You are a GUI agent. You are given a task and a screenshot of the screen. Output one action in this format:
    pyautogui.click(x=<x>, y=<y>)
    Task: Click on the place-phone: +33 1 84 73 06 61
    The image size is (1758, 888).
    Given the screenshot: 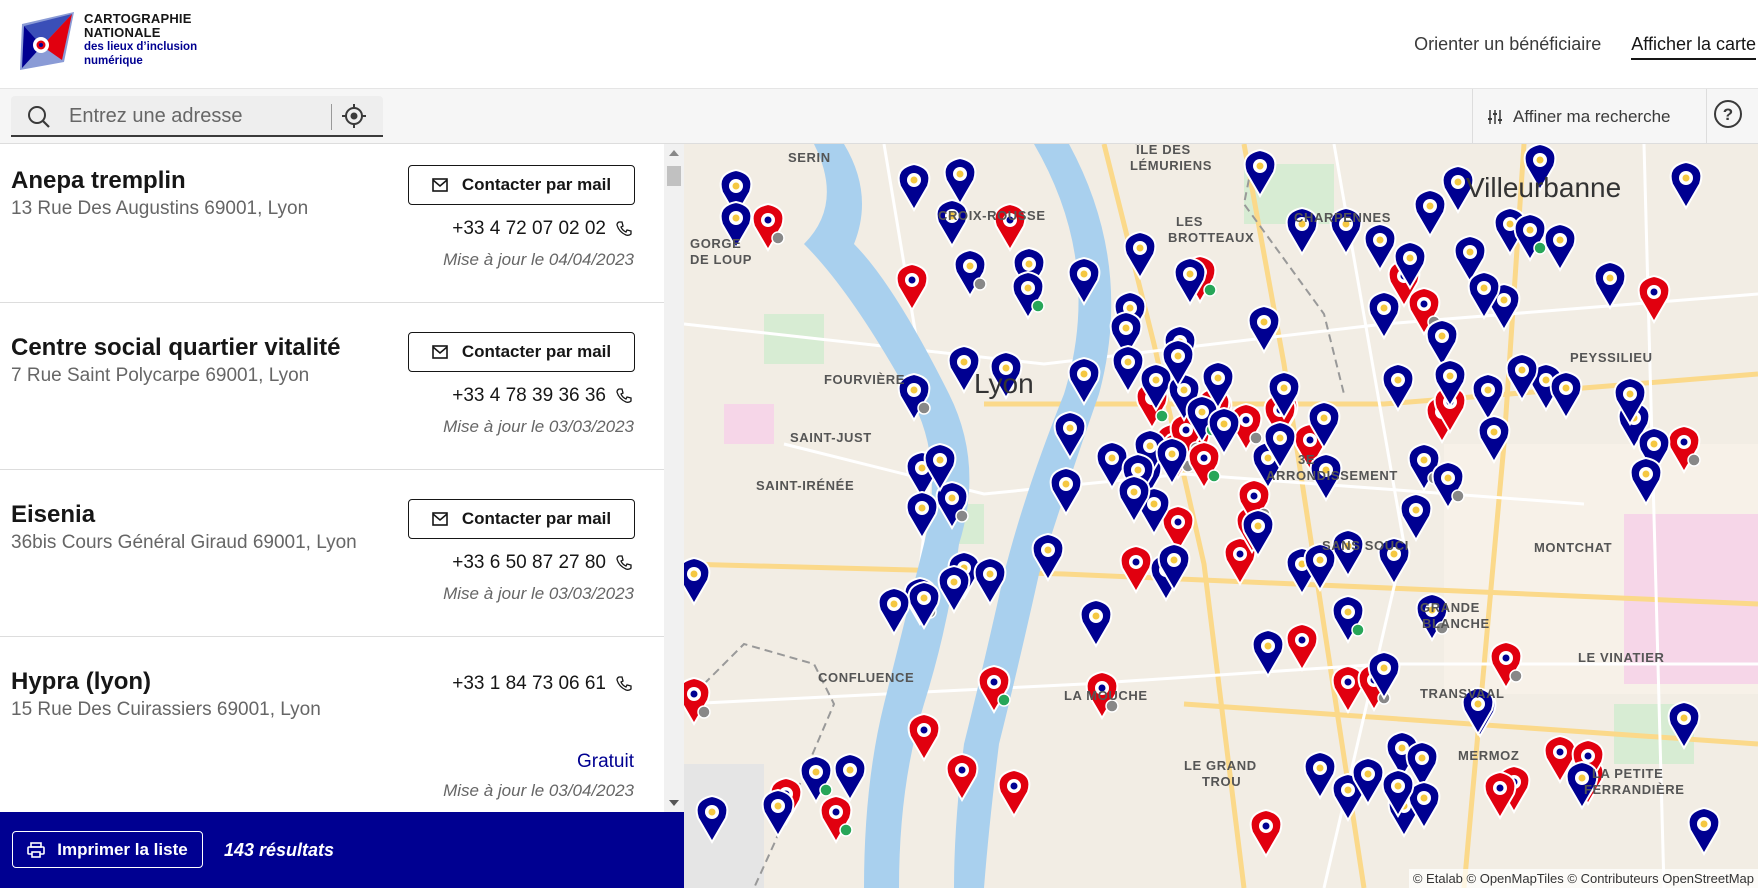 What is the action you would take?
    pyautogui.click(x=542, y=684)
    